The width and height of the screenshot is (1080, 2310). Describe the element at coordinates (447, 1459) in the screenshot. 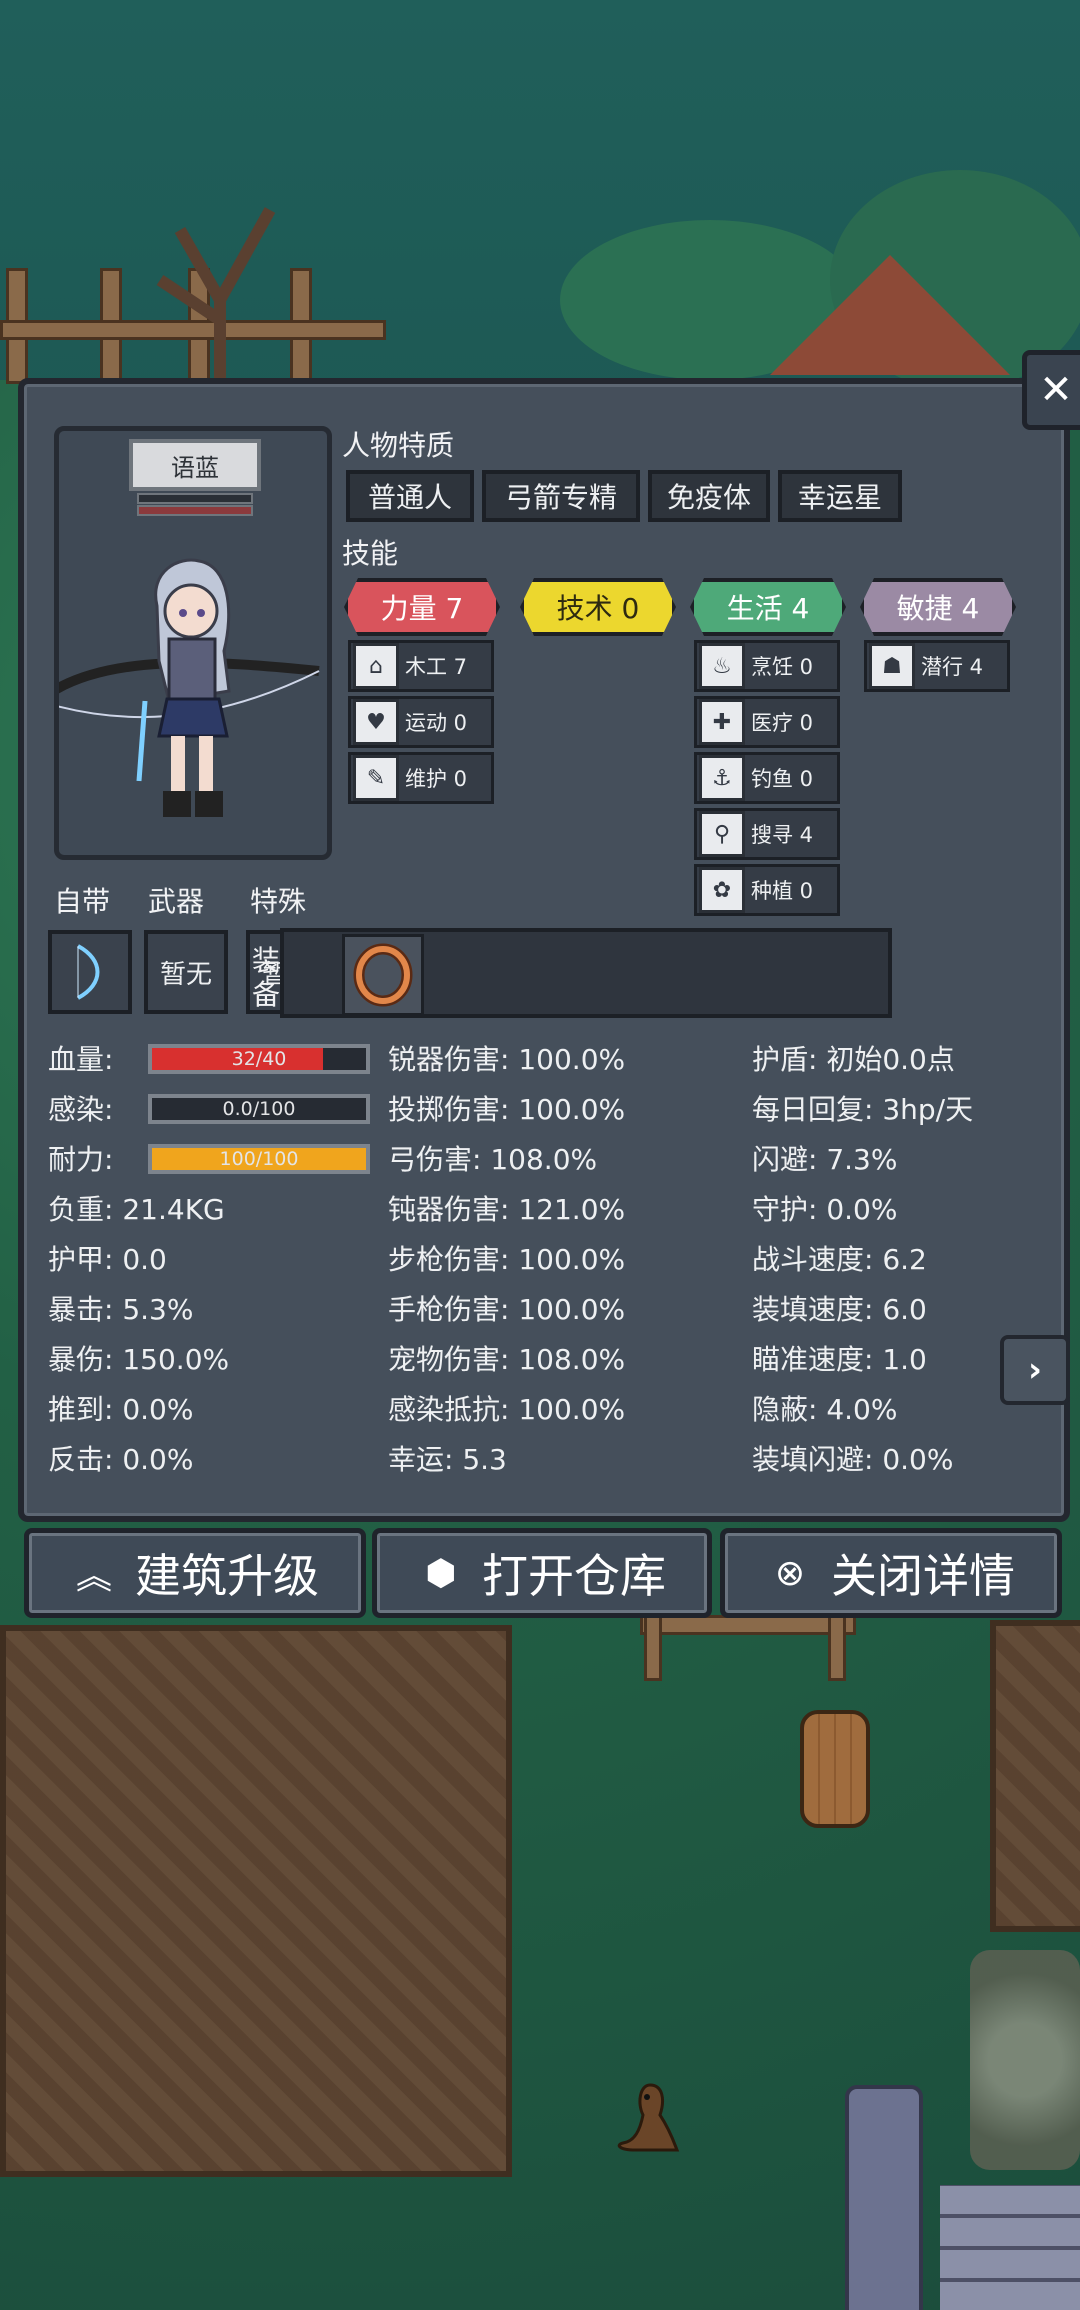

I see `stat-luck: 幸运: 5.3` at that location.